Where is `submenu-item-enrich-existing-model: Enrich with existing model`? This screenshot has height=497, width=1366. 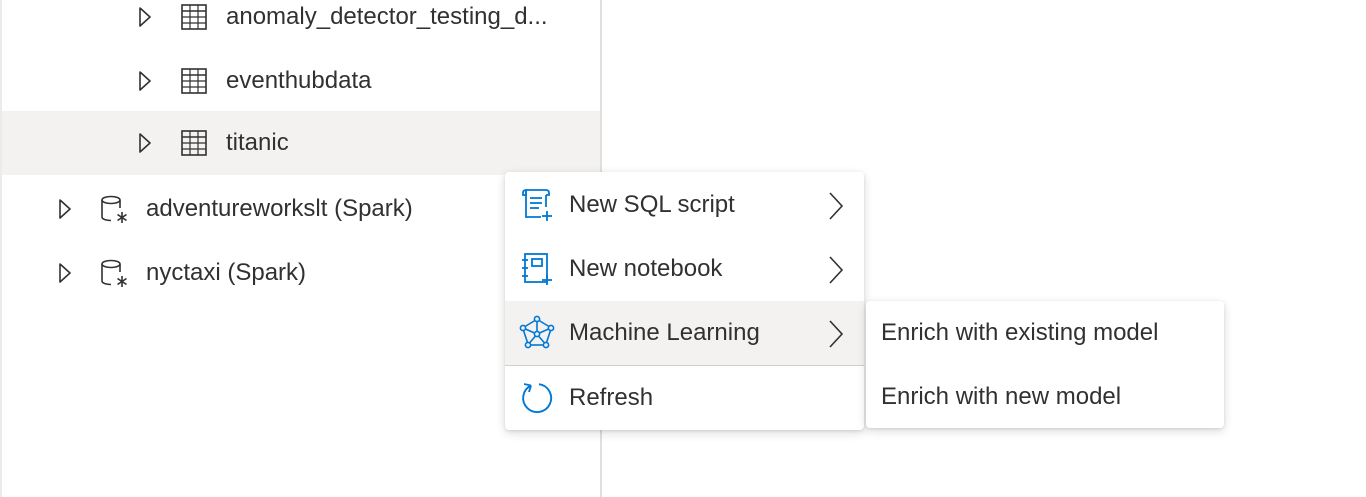
submenu-item-enrich-existing-model: Enrich with existing model is located at coordinates (1045, 333).